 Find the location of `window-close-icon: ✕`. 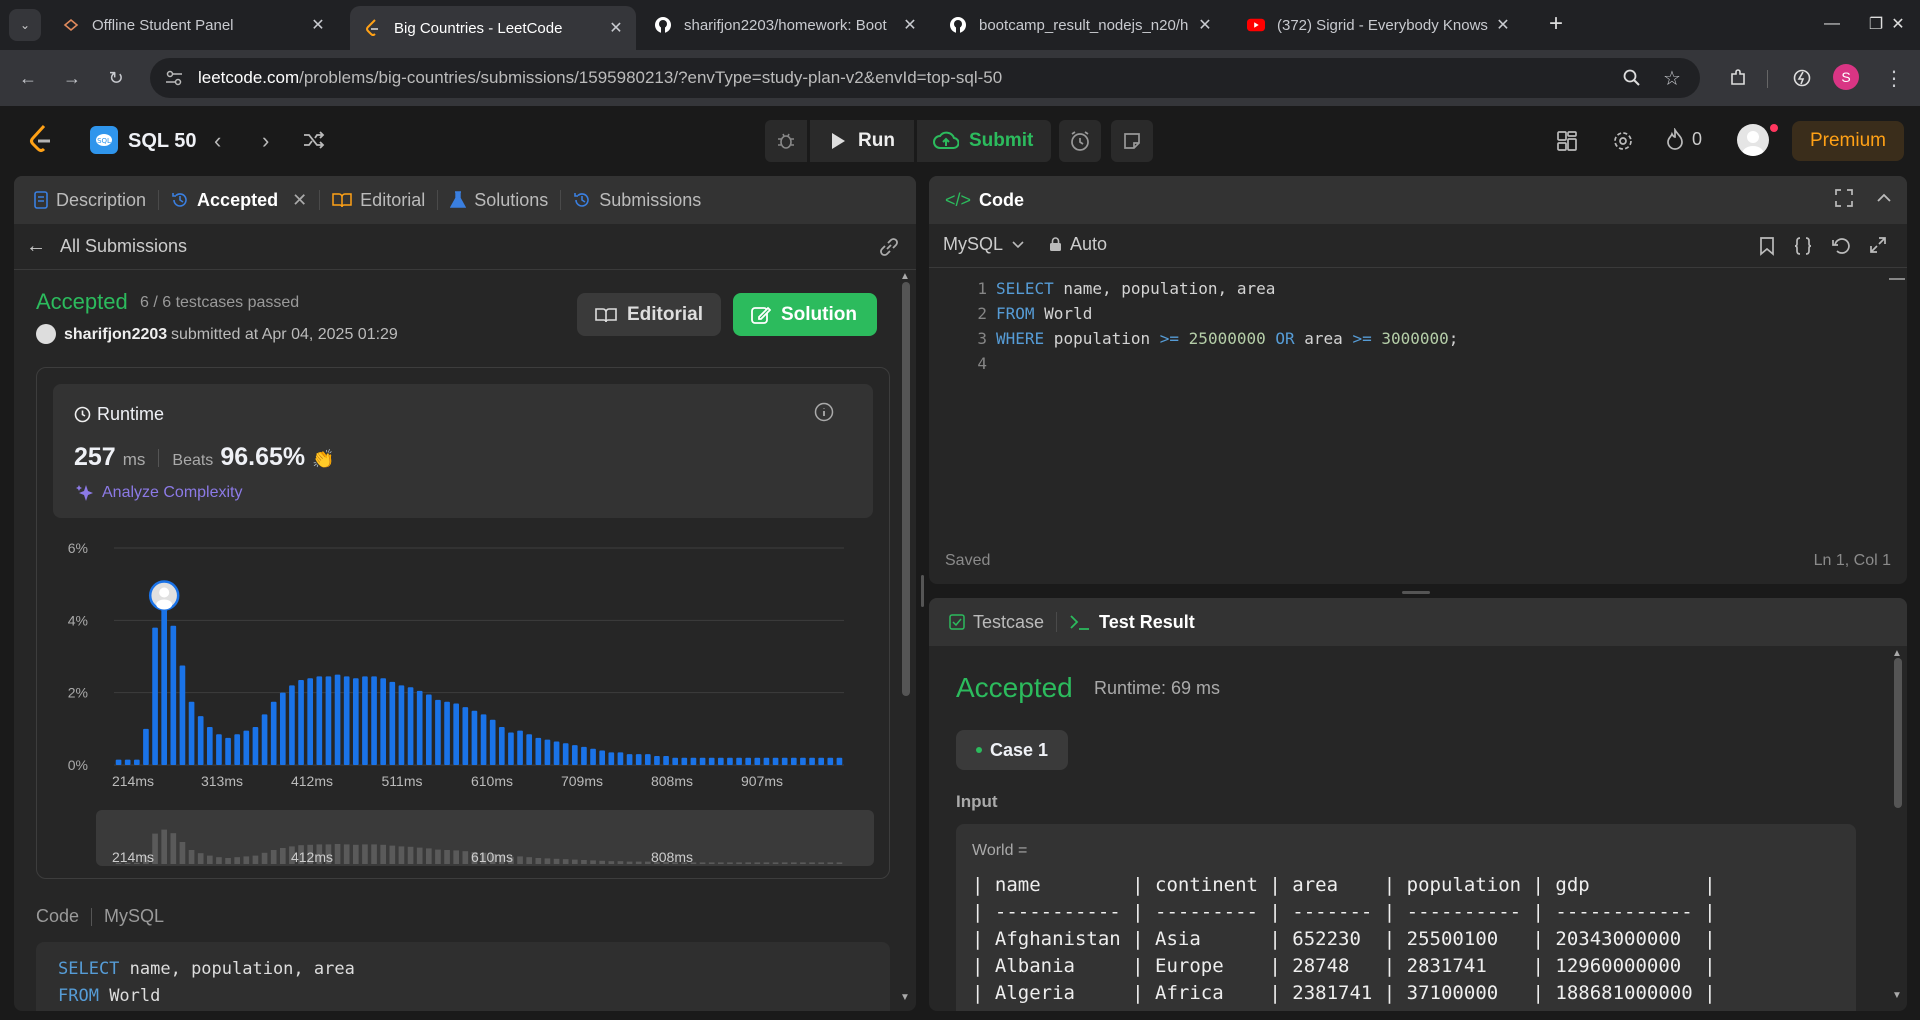

window-close-icon: ✕ is located at coordinates (1898, 24).